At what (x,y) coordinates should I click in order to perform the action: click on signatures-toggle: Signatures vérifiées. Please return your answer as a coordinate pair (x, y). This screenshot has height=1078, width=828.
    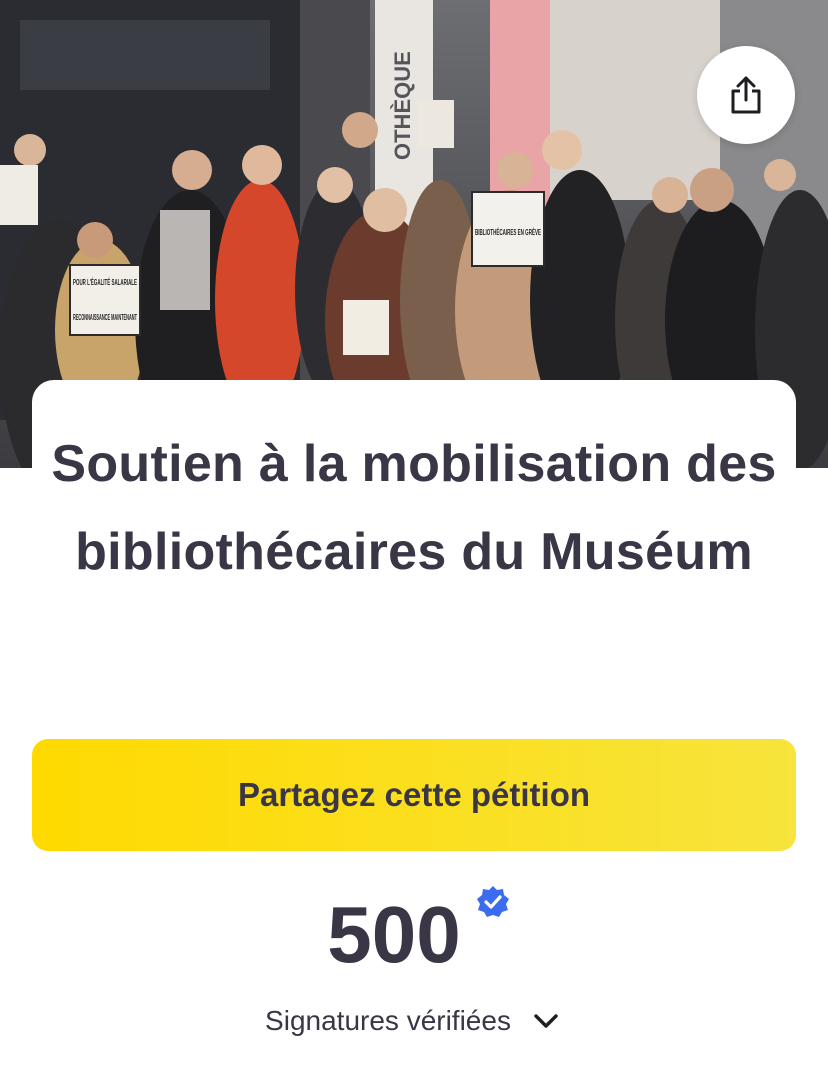
    Looking at the image, I should click on (414, 1021).